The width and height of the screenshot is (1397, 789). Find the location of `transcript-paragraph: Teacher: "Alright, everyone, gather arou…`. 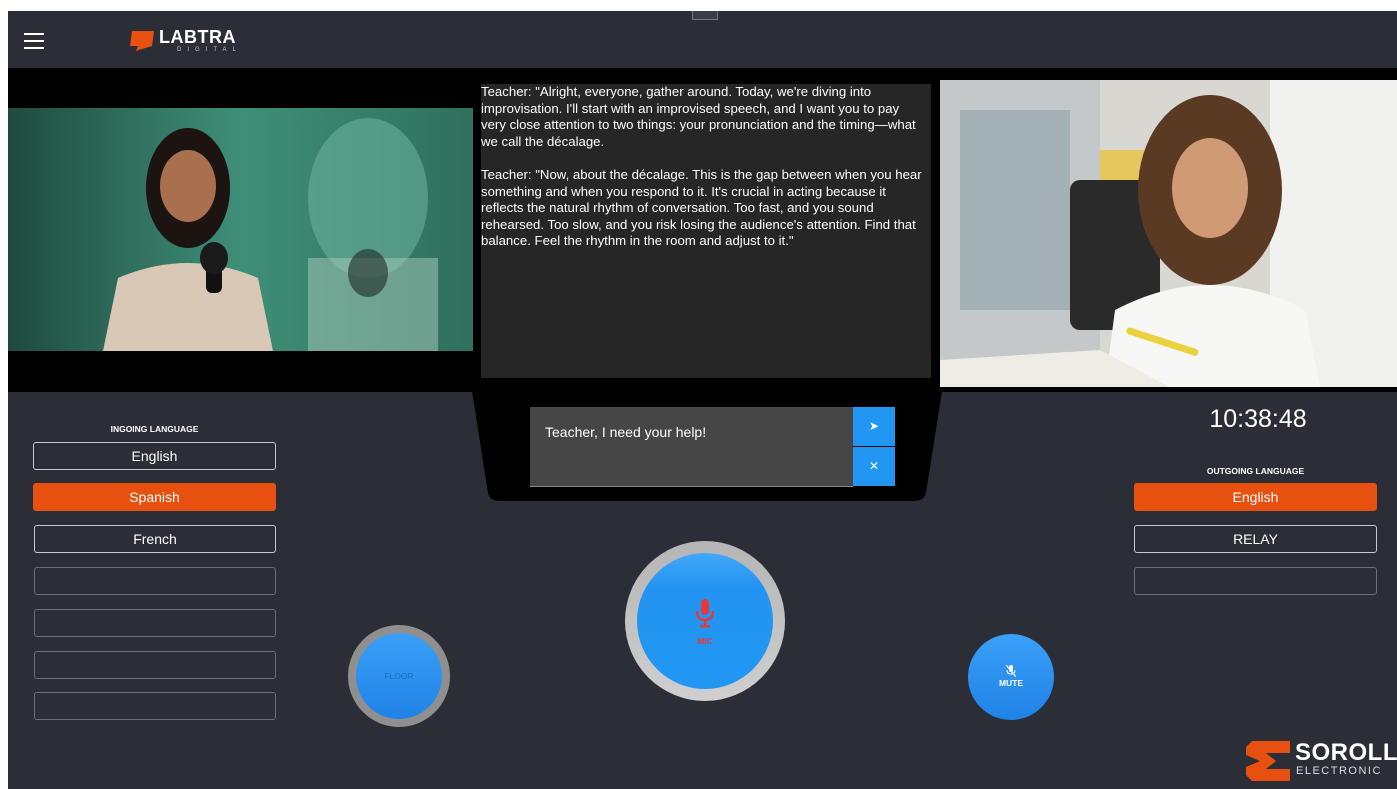

transcript-paragraph: Teacher: "Alright, everyone, gather arou… is located at coordinates (698, 116).